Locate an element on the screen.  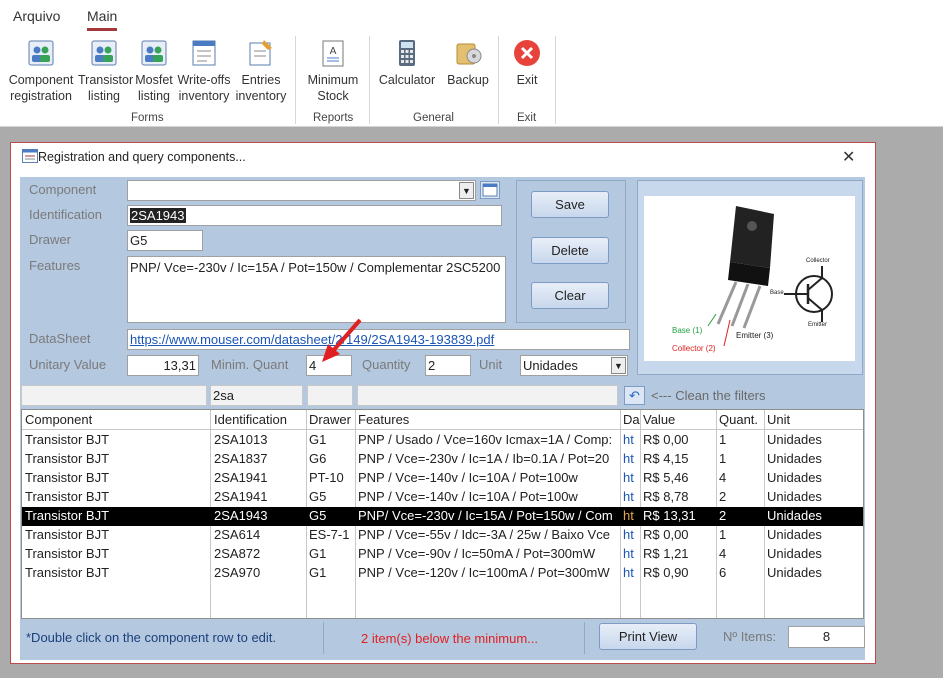
cell-value: R$ 1,21 is located at coordinates (666, 553).